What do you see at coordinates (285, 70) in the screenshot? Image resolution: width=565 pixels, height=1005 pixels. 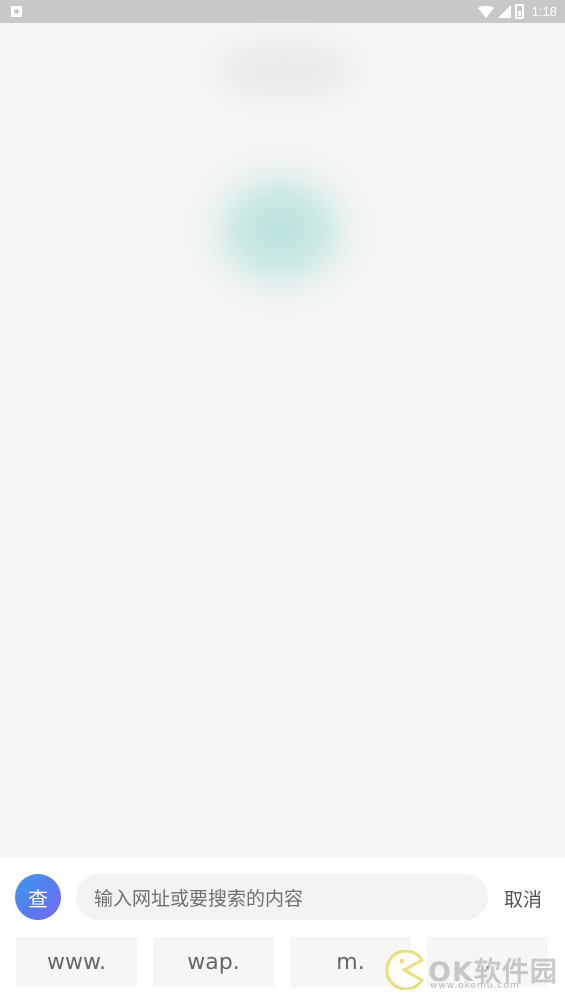 I see `loading-placeholder-blur` at bounding box center [285, 70].